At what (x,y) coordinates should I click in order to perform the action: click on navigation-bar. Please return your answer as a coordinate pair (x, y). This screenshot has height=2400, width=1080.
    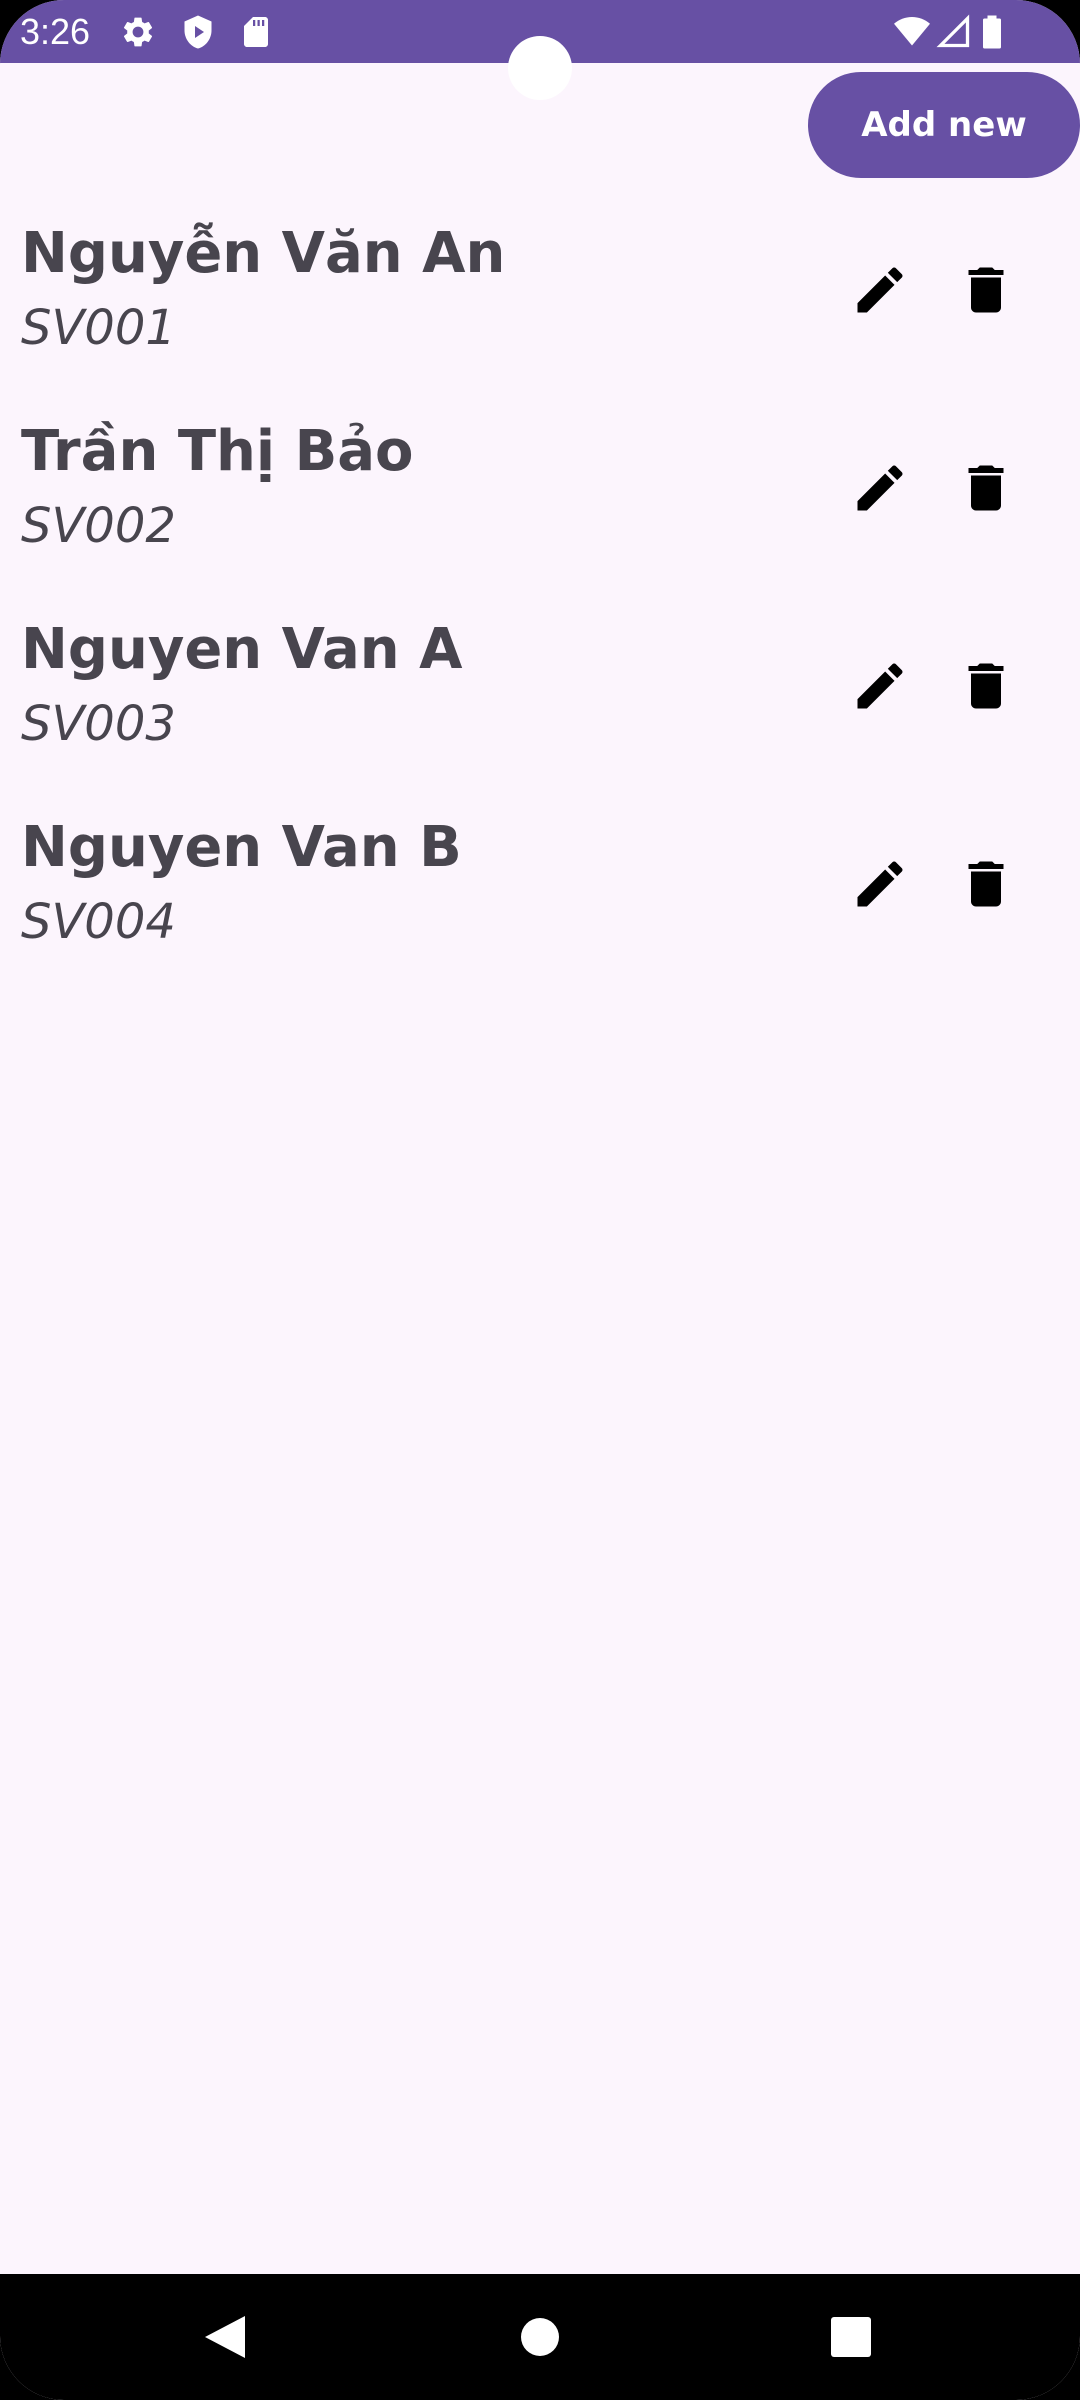
    Looking at the image, I should click on (540, 2337).